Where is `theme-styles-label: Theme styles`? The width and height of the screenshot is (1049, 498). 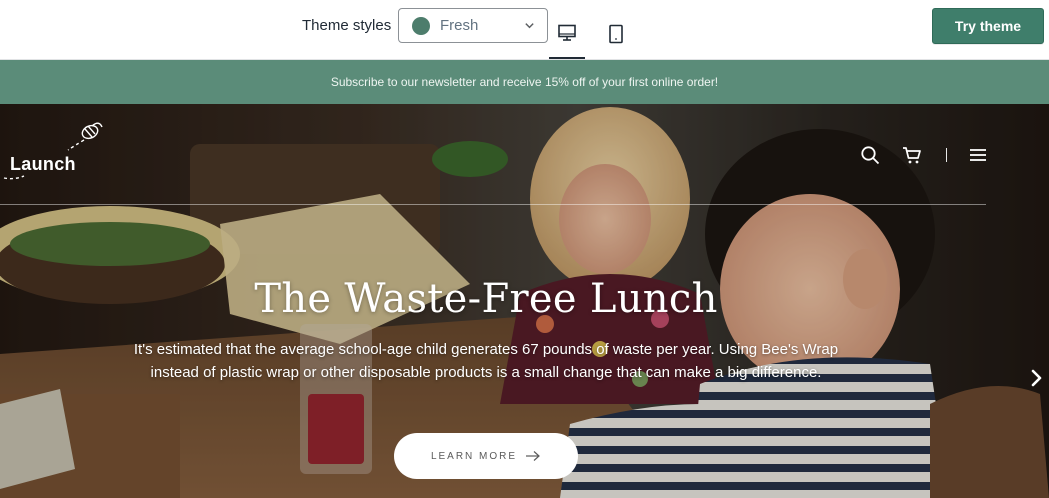 theme-styles-label: Theme styles is located at coordinates (347, 25).